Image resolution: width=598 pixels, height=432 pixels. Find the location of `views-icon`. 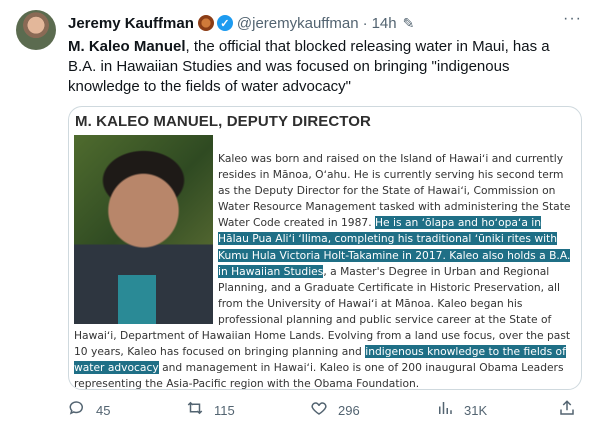

views-icon is located at coordinates (445, 410).